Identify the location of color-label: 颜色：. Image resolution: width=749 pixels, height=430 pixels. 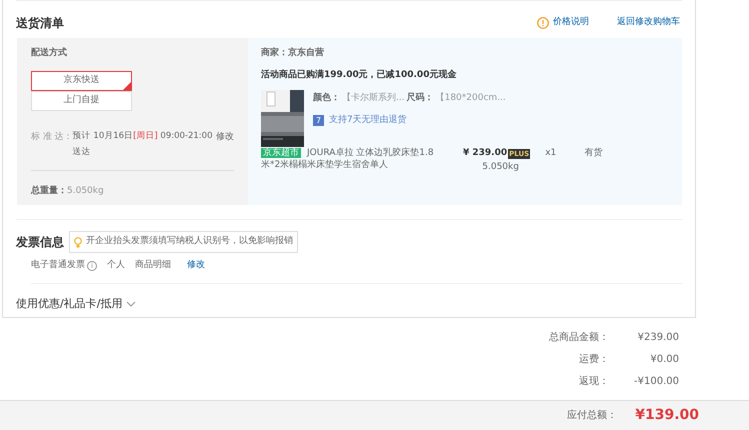
(326, 98).